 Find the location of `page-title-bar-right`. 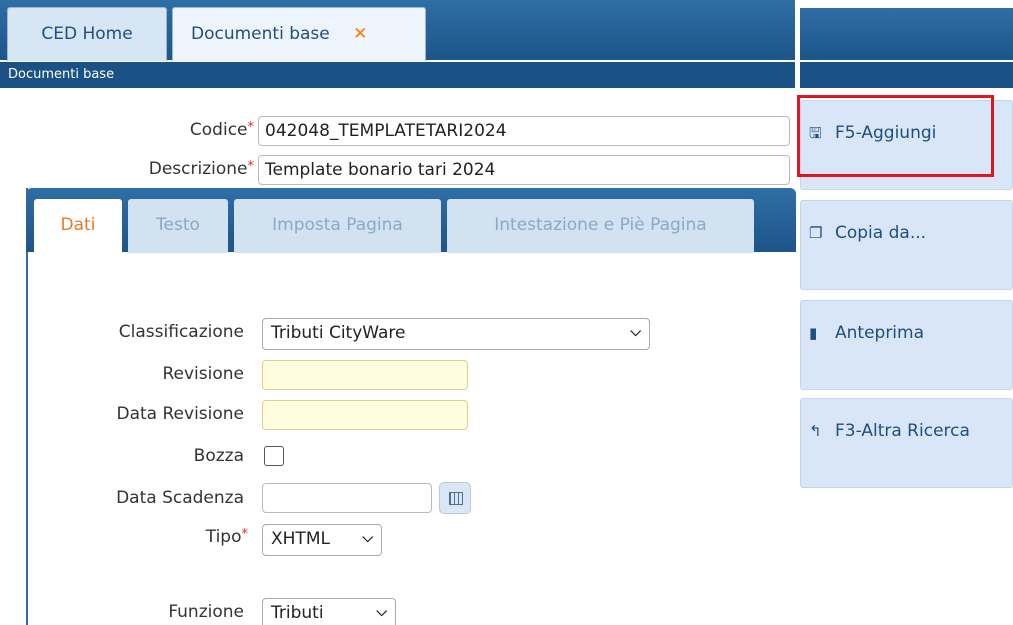

page-title-bar-right is located at coordinates (906, 75).